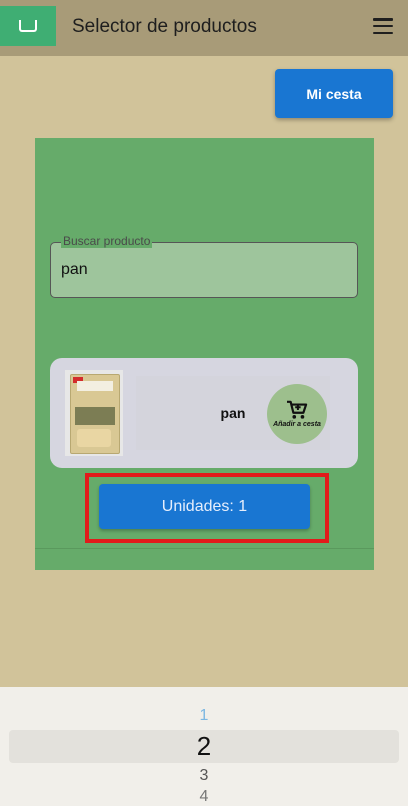  What do you see at coordinates (204, 548) in the screenshot?
I see `divider` at bounding box center [204, 548].